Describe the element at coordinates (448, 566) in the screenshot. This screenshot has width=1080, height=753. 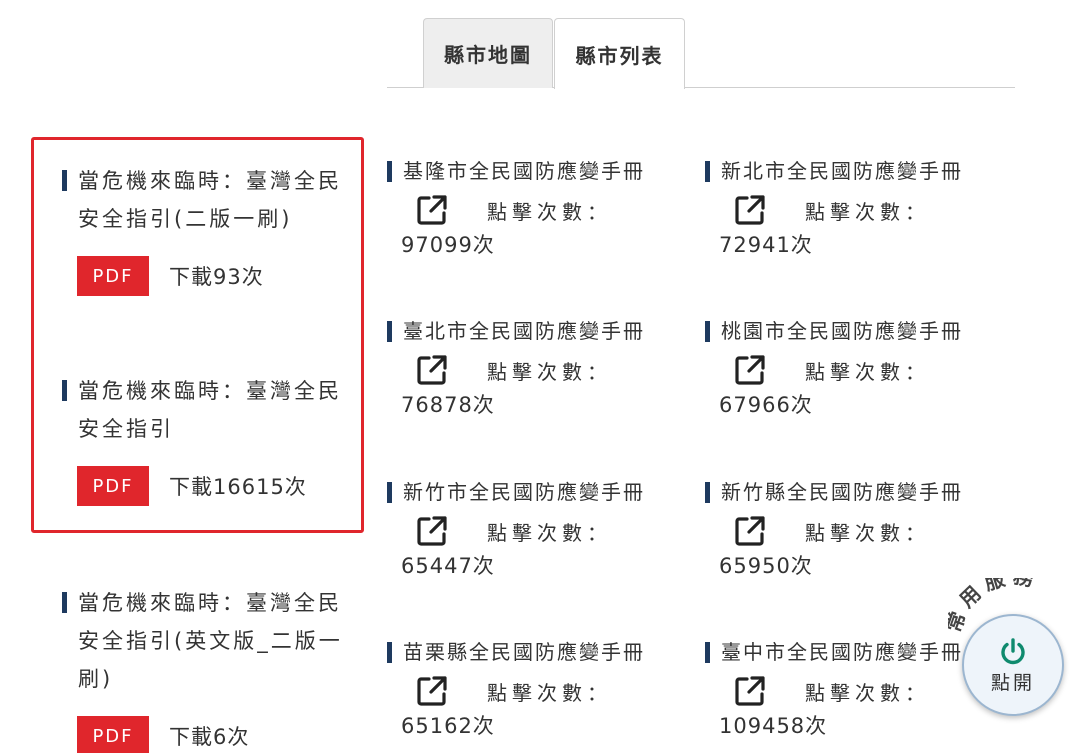
I see `click-count: 65447次` at that location.